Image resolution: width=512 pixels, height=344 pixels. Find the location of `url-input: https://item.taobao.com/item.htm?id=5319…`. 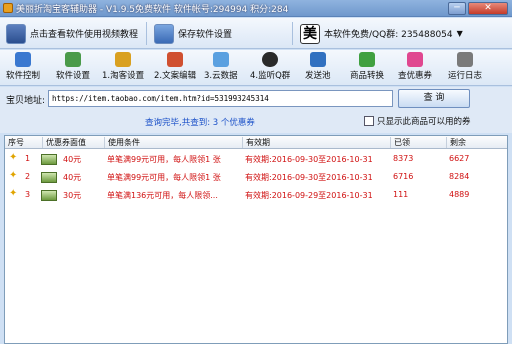

url-input: https://item.taobao.com/item.htm?id=5319… is located at coordinates (220, 98).